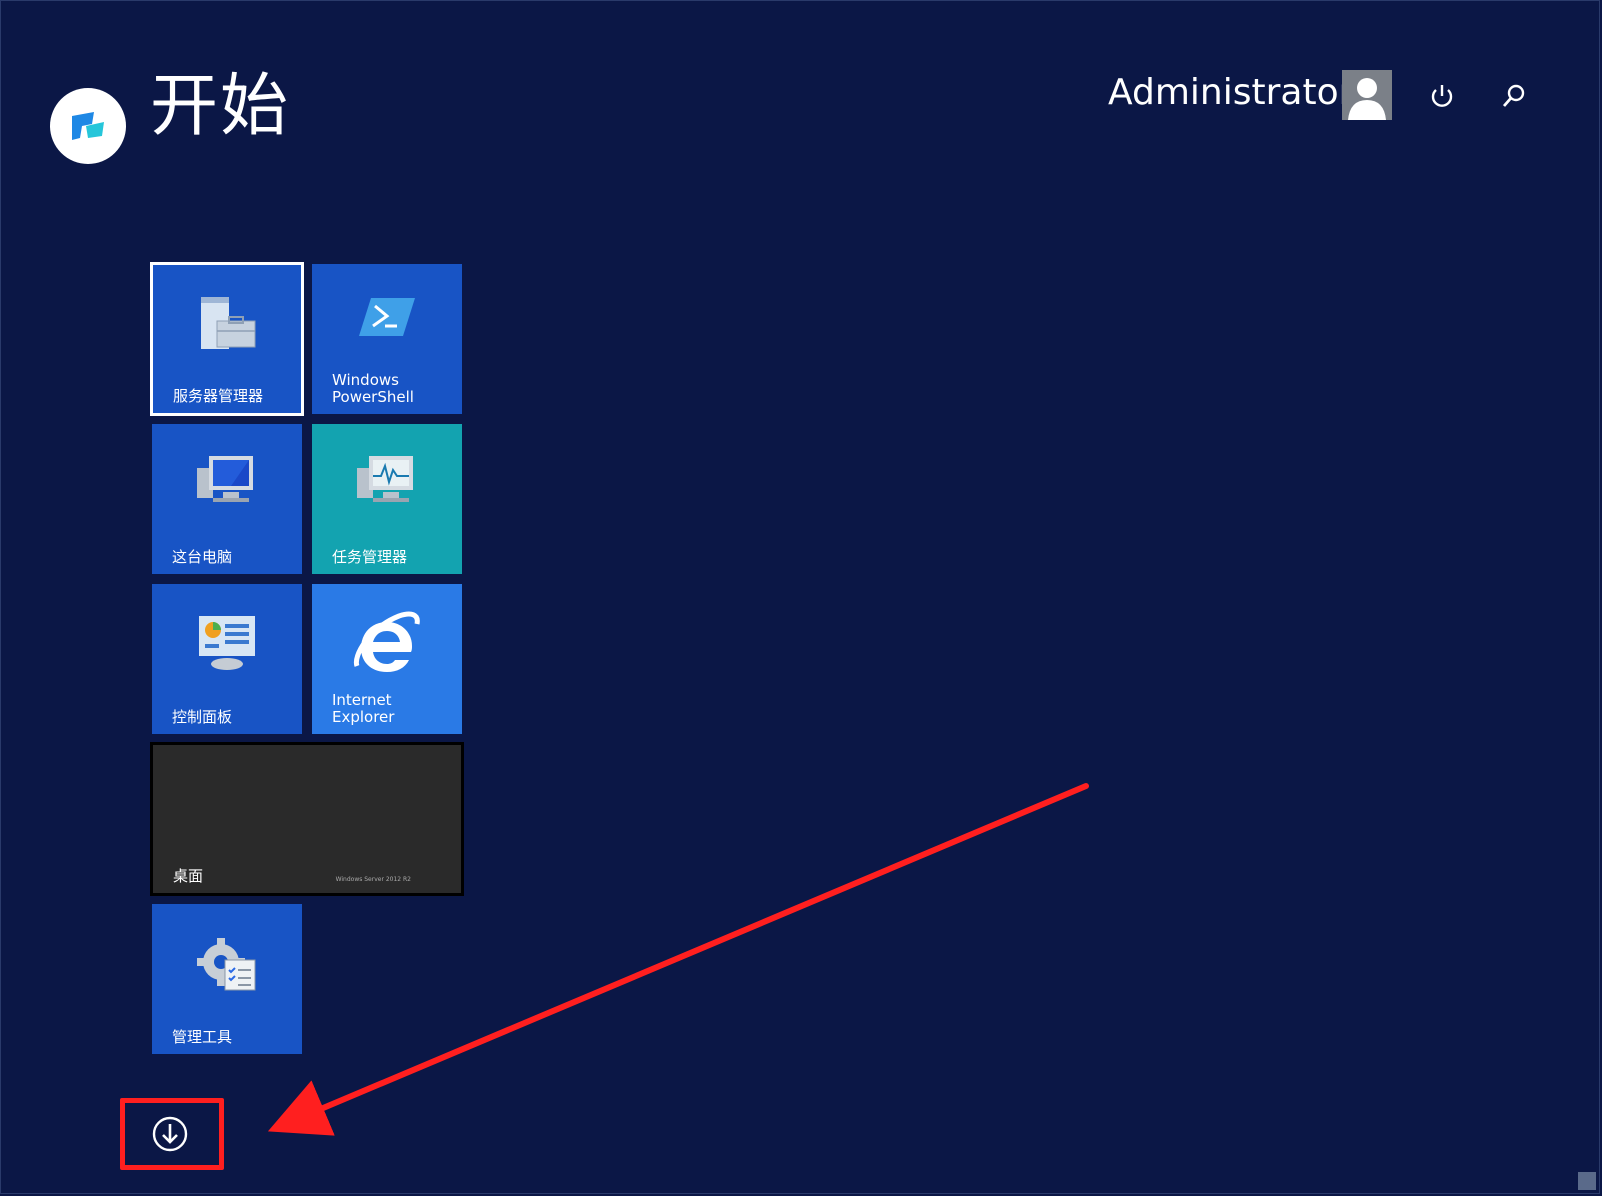 The image size is (1602, 1196). Describe the element at coordinates (227, 966) in the screenshot. I see `admin-tools-icon` at that location.